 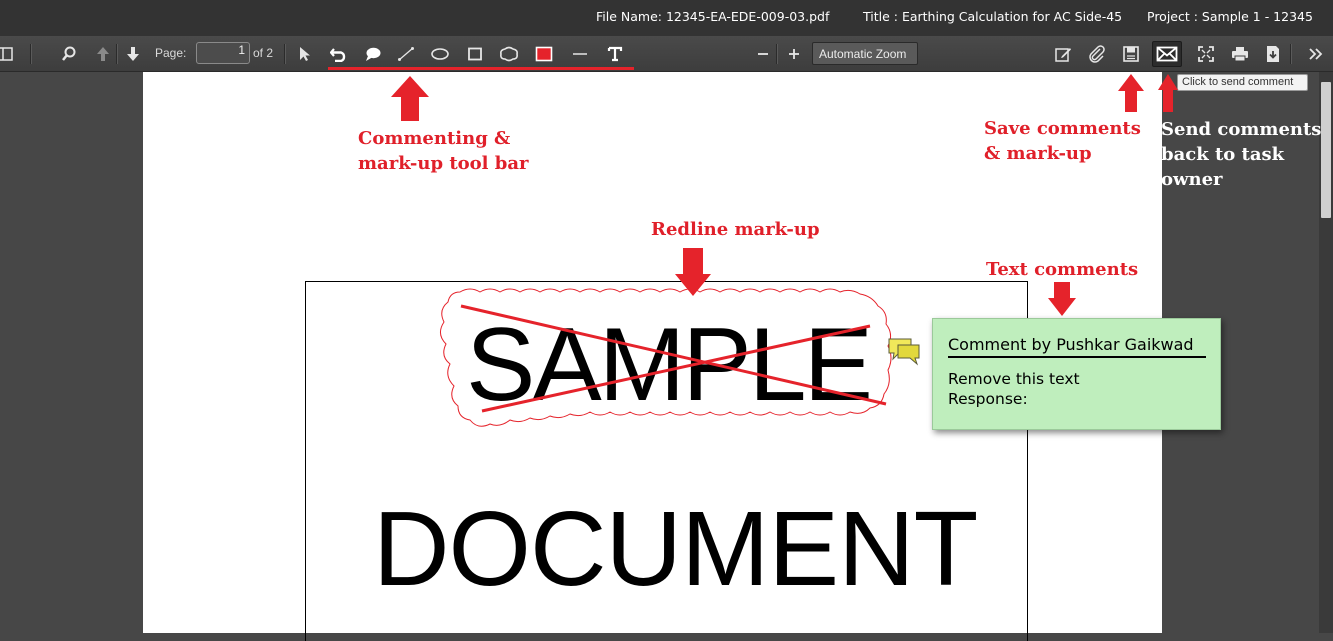 What do you see at coordinates (675, 549) in the screenshot?
I see `document-word-document: DOCUMENT` at bounding box center [675, 549].